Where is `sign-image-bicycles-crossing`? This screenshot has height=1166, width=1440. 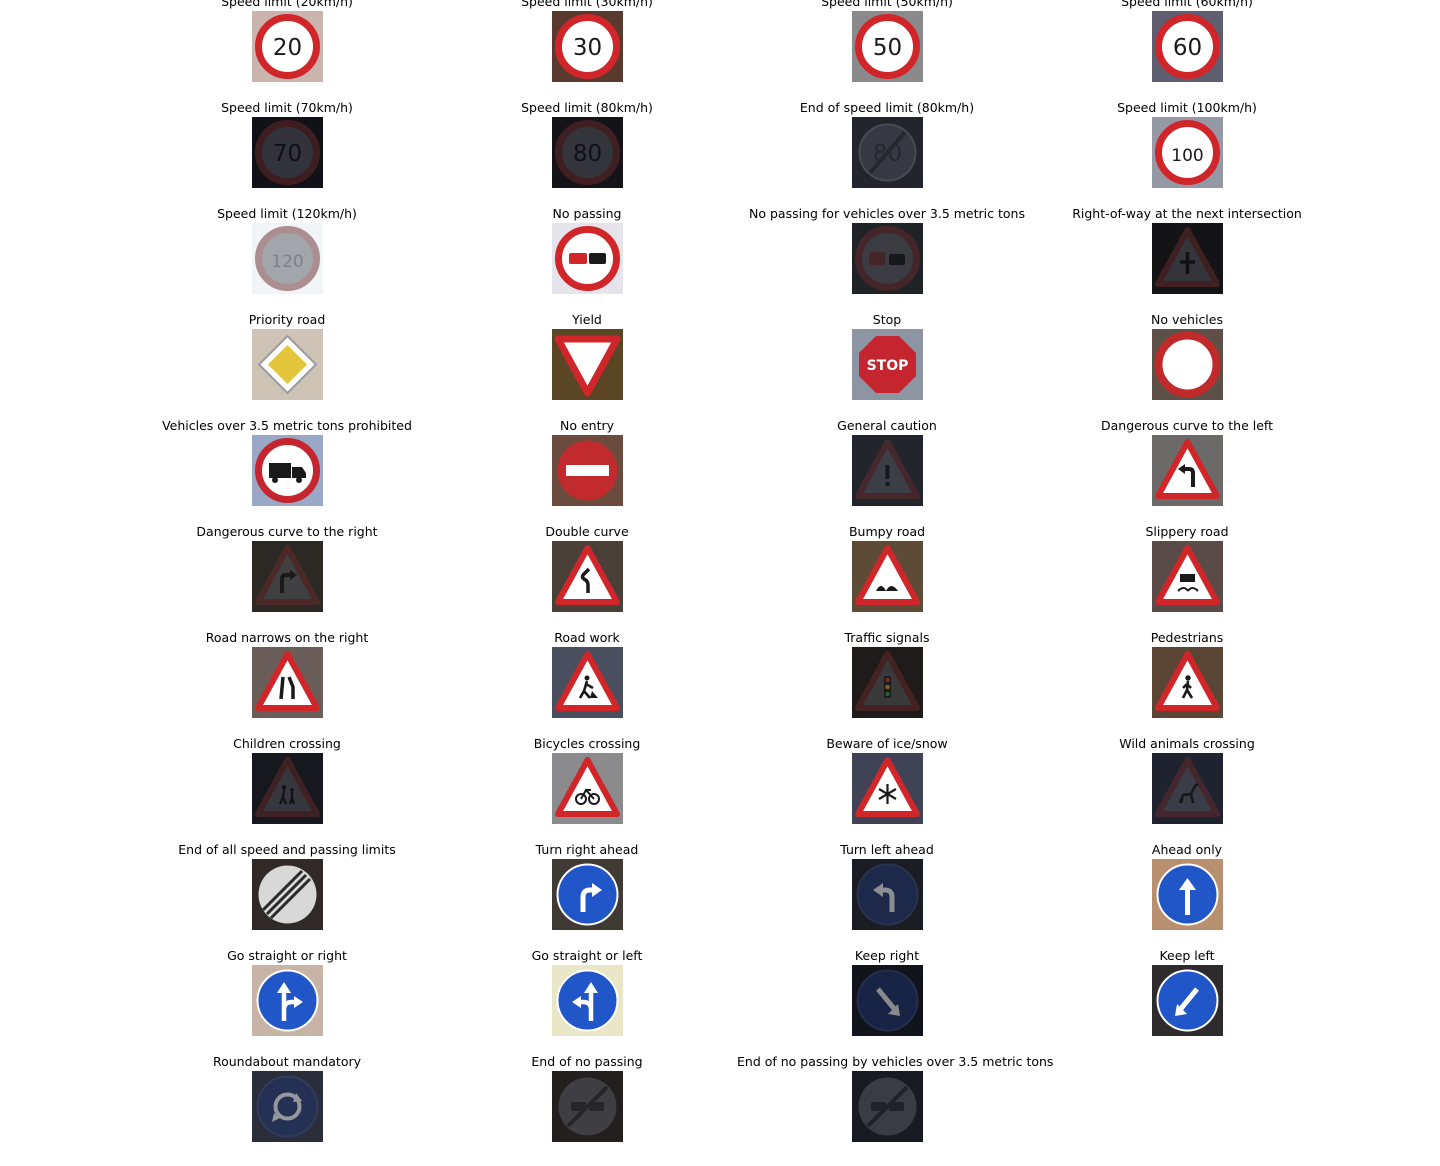
sign-image-bicycles-crossing is located at coordinates (587, 788).